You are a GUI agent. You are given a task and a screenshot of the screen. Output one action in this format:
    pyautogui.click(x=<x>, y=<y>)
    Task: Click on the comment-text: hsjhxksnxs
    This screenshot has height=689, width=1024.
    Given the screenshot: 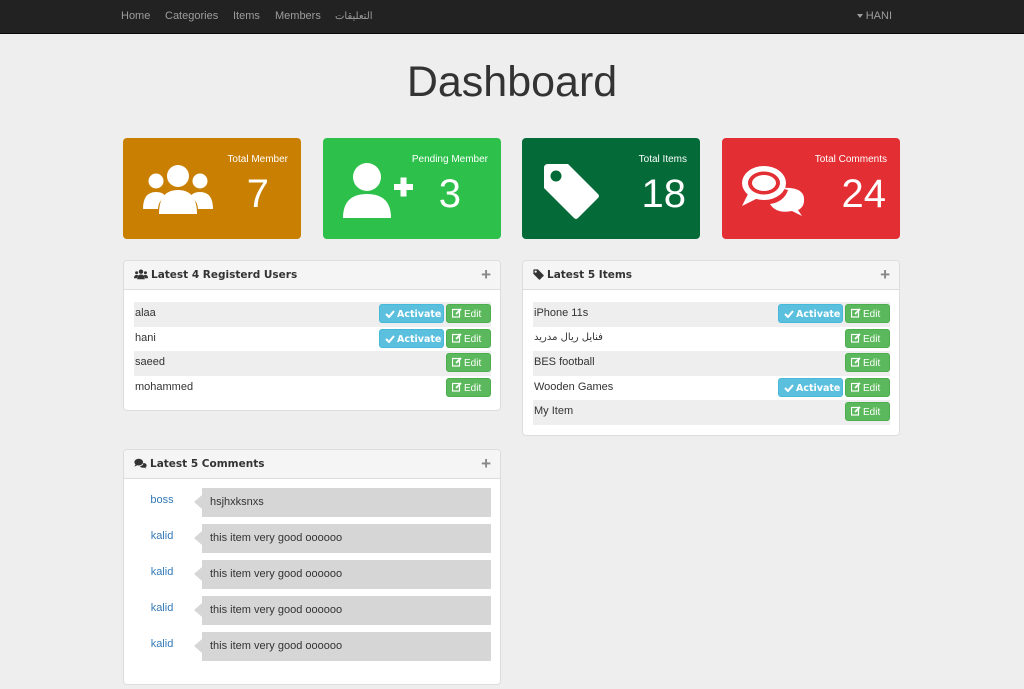 What is the action you would take?
    pyautogui.click(x=237, y=502)
    